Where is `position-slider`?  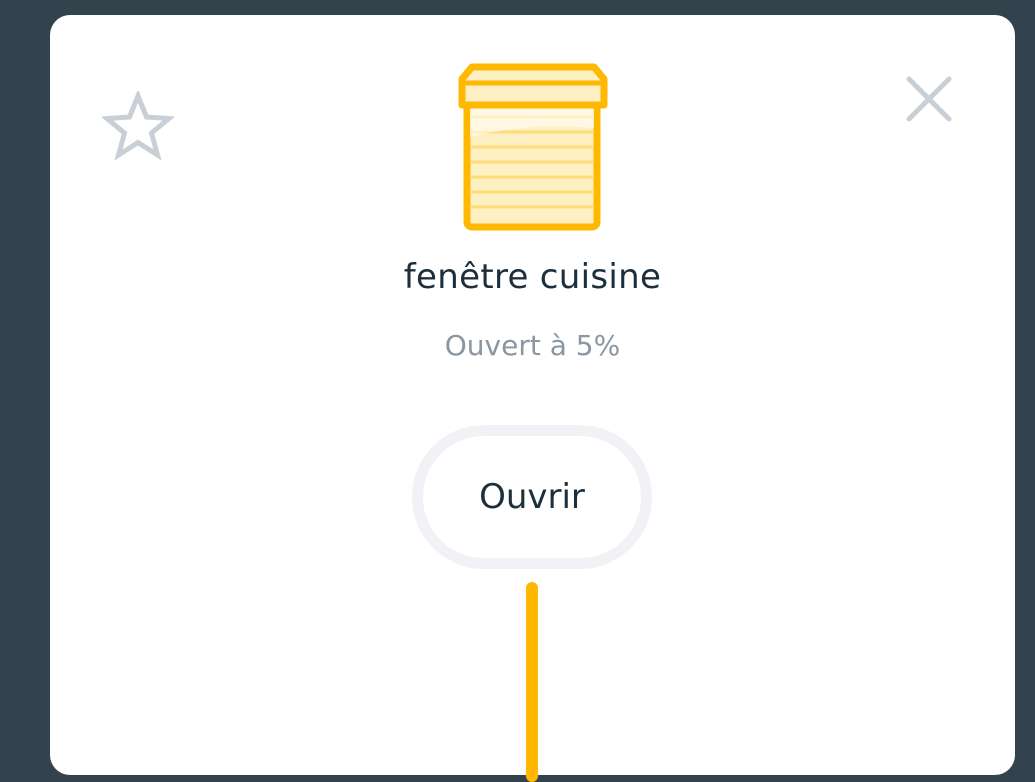
position-slider is located at coordinates (532, 682).